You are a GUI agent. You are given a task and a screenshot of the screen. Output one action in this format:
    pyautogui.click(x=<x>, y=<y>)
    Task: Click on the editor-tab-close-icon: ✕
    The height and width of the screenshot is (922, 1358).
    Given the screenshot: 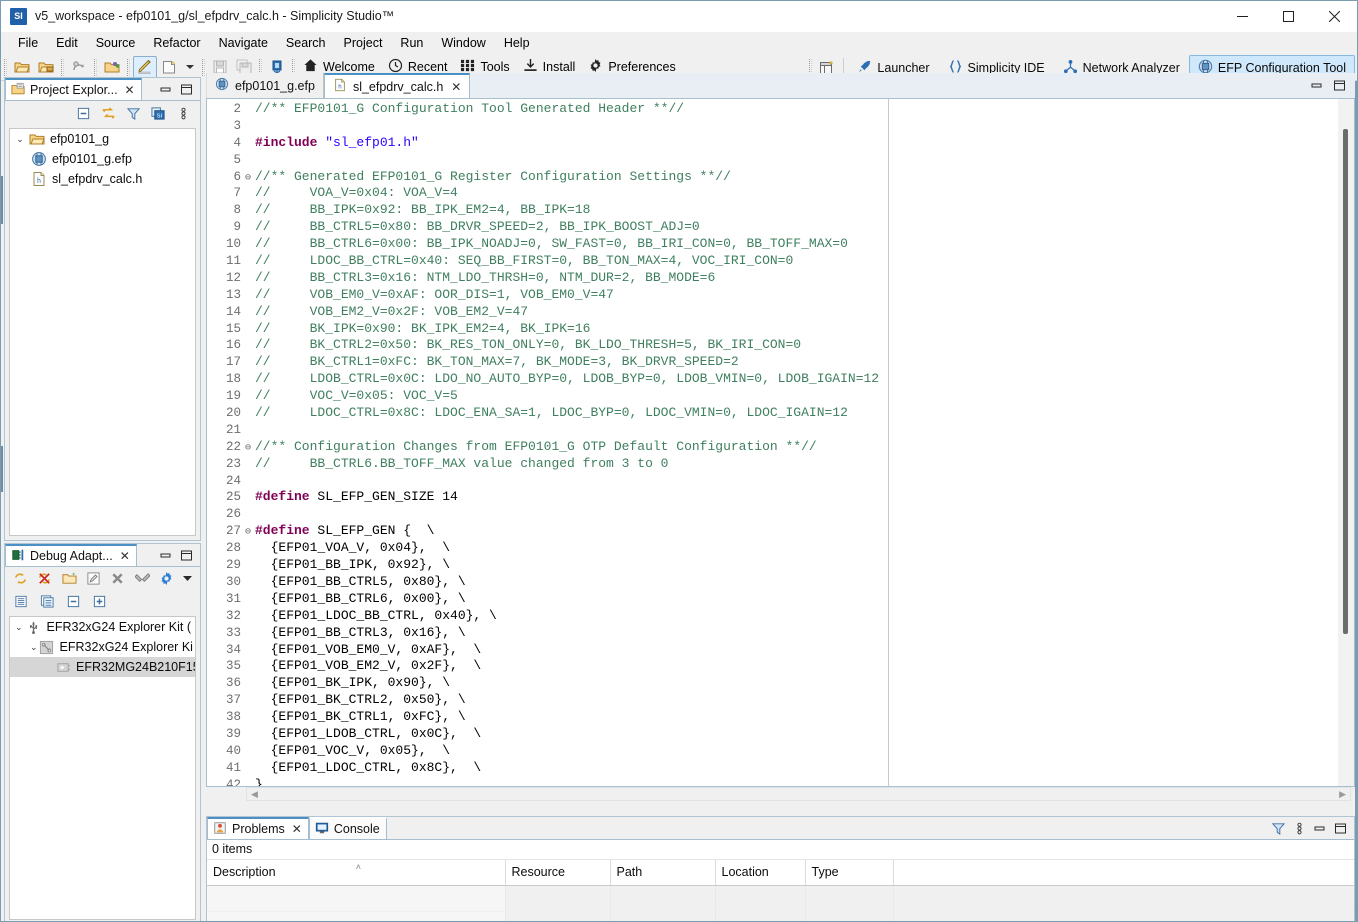 What is the action you would take?
    pyautogui.click(x=456, y=87)
    